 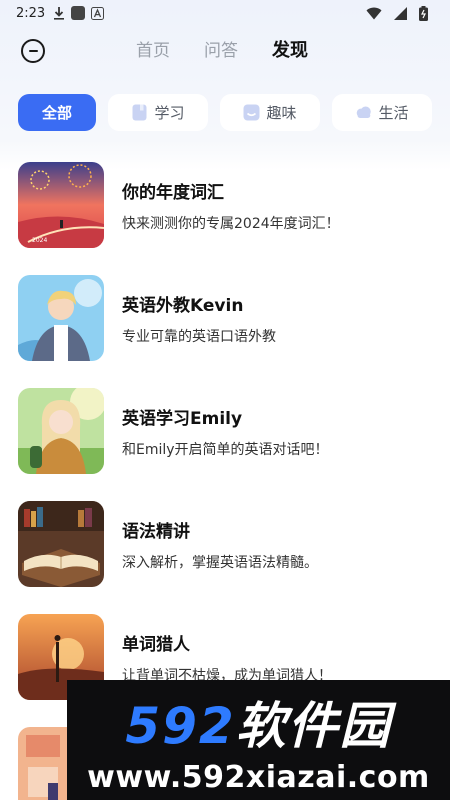 What do you see at coordinates (156, 644) in the screenshot?
I see `item-title: 单词猎人` at bounding box center [156, 644].